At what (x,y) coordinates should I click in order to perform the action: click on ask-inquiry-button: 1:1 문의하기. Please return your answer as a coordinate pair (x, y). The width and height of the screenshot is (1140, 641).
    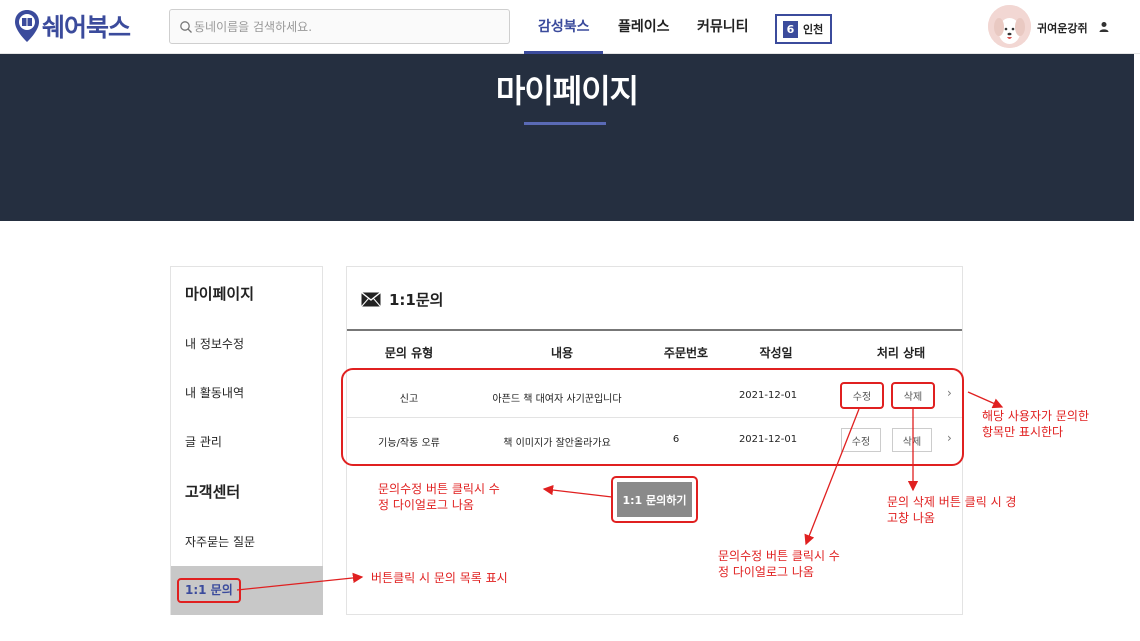
    Looking at the image, I should click on (654, 499).